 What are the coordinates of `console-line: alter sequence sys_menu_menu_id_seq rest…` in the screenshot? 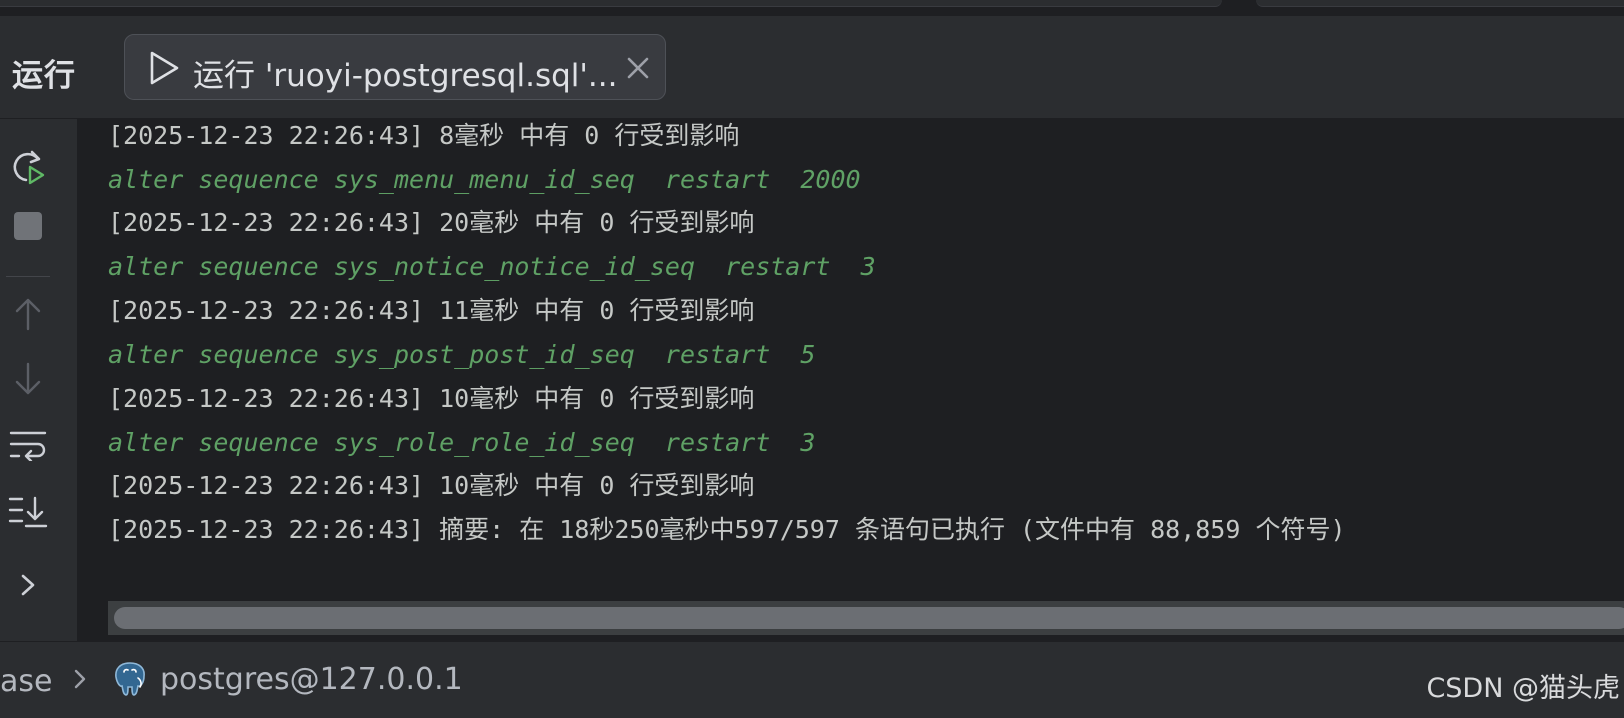 It's located at (484, 179).